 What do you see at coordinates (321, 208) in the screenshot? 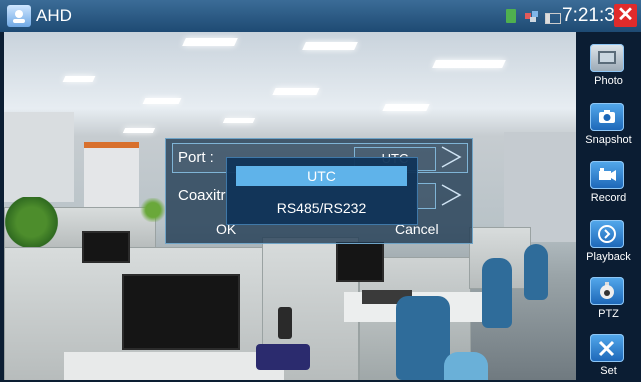
I see `dropdown-option-rs485-rs232: RS485/RS232` at bounding box center [321, 208].